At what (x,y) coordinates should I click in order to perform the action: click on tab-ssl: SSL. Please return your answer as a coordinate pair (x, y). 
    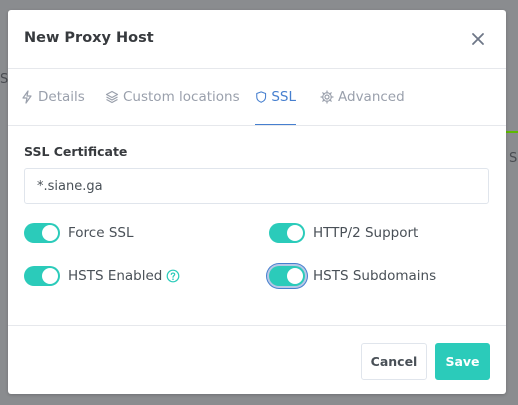
    Looking at the image, I should click on (275, 97).